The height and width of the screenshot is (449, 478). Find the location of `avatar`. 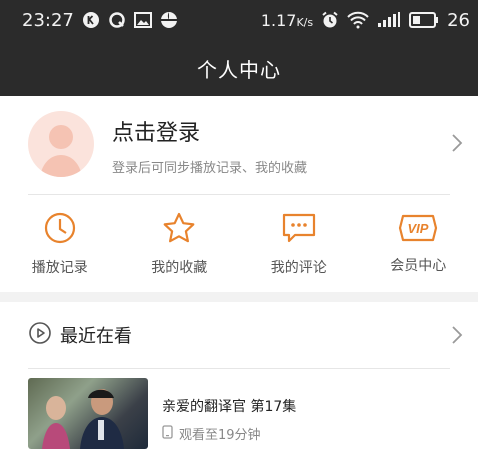

avatar is located at coordinates (61, 144).